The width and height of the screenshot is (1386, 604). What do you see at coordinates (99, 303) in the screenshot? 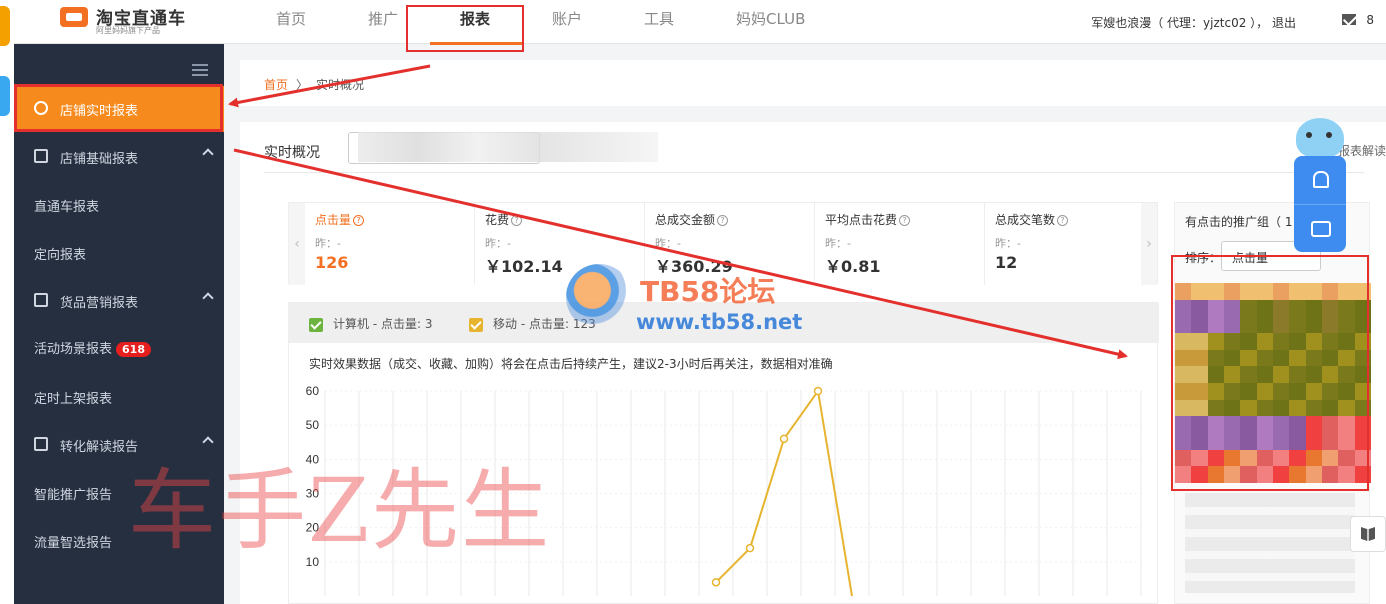
I see `sidebar-group-label: 货品营销报表` at bounding box center [99, 303].